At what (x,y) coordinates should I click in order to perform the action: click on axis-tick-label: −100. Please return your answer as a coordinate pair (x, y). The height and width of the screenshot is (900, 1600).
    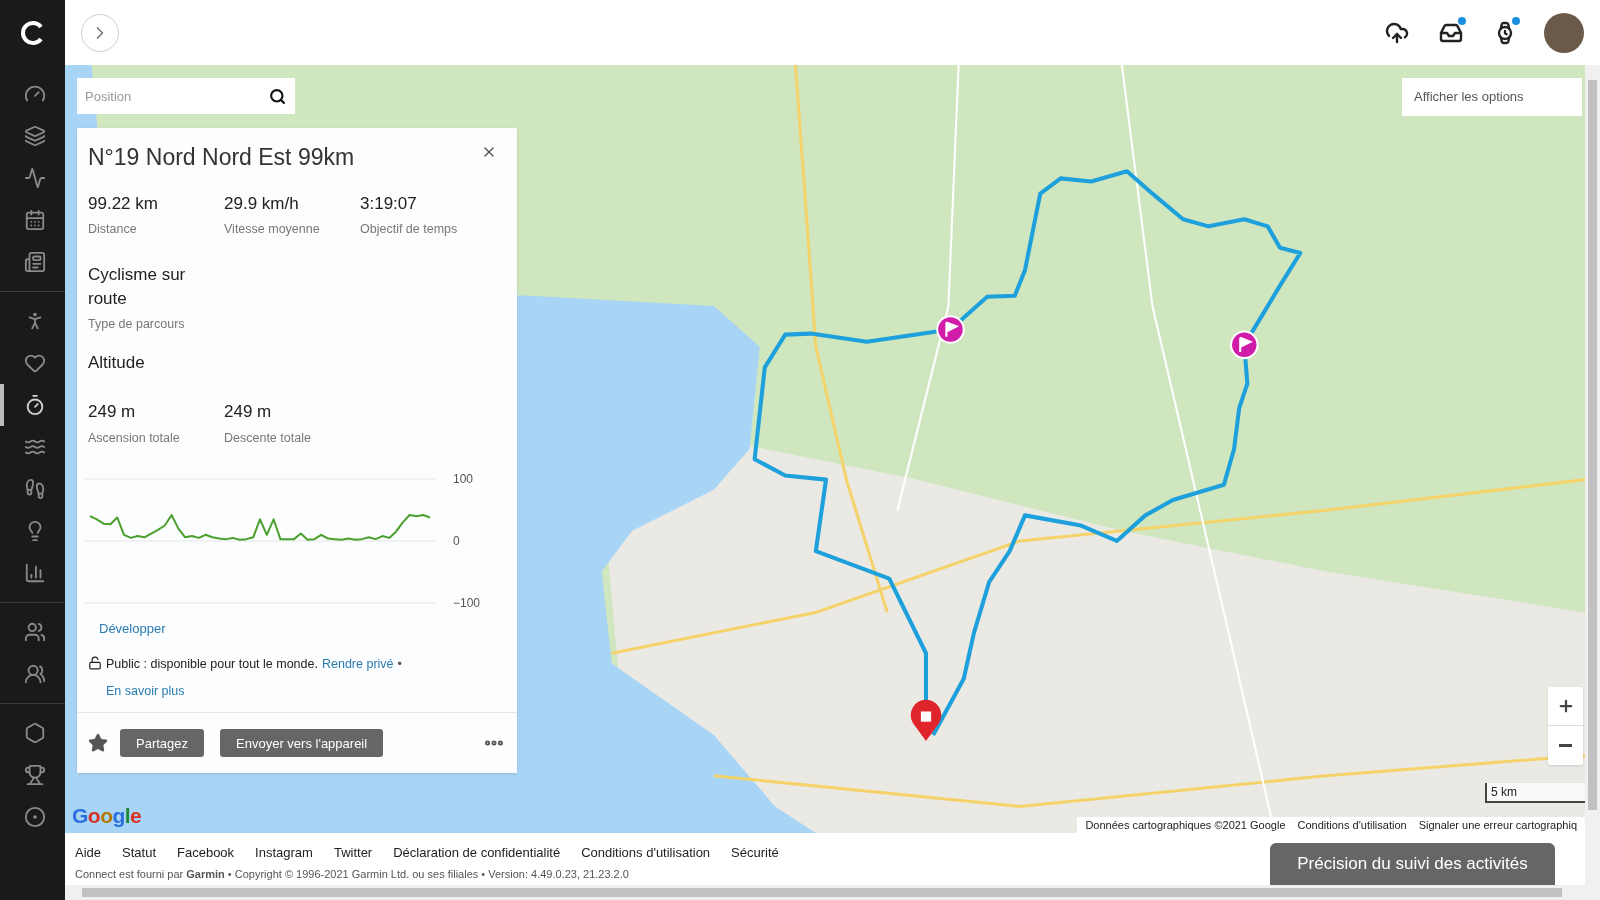
    Looking at the image, I should click on (467, 603).